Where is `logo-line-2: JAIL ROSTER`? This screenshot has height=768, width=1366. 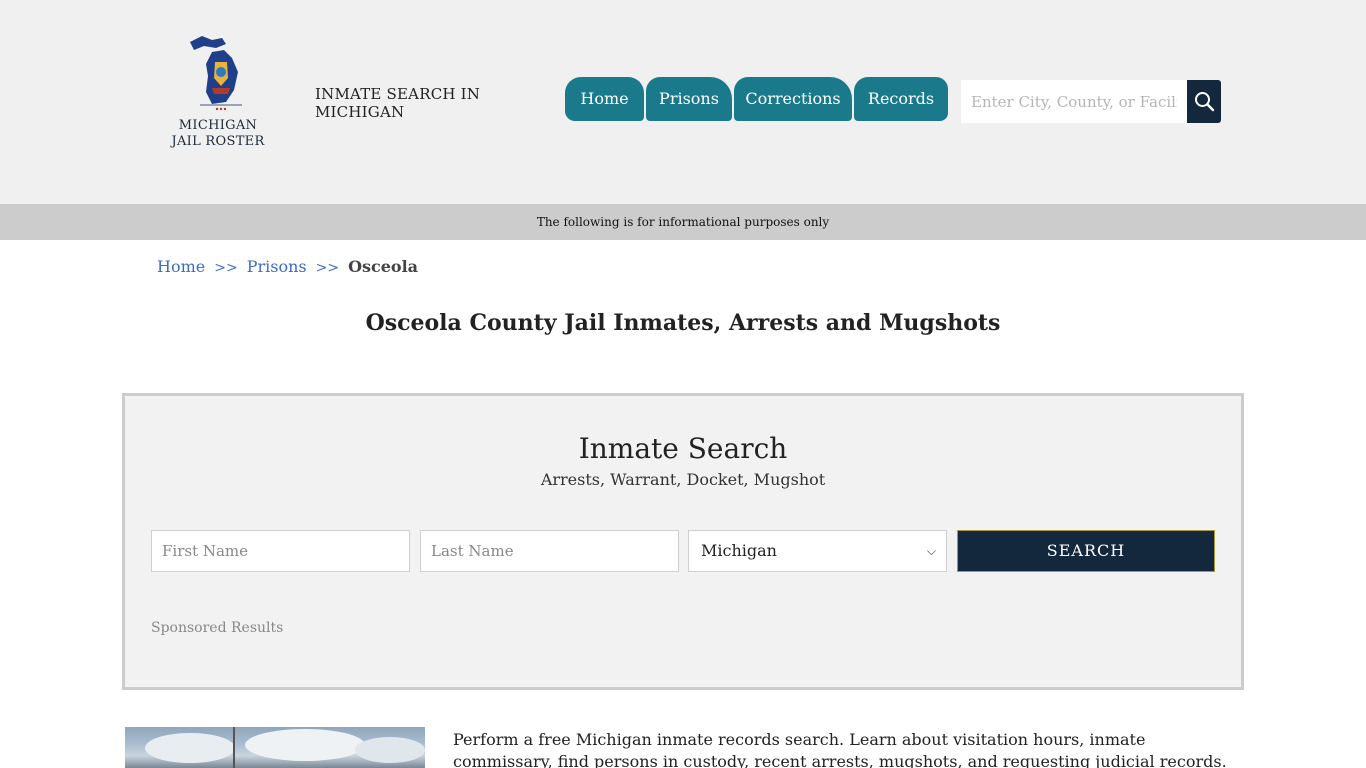 logo-line-2: JAIL ROSTER is located at coordinates (218, 141).